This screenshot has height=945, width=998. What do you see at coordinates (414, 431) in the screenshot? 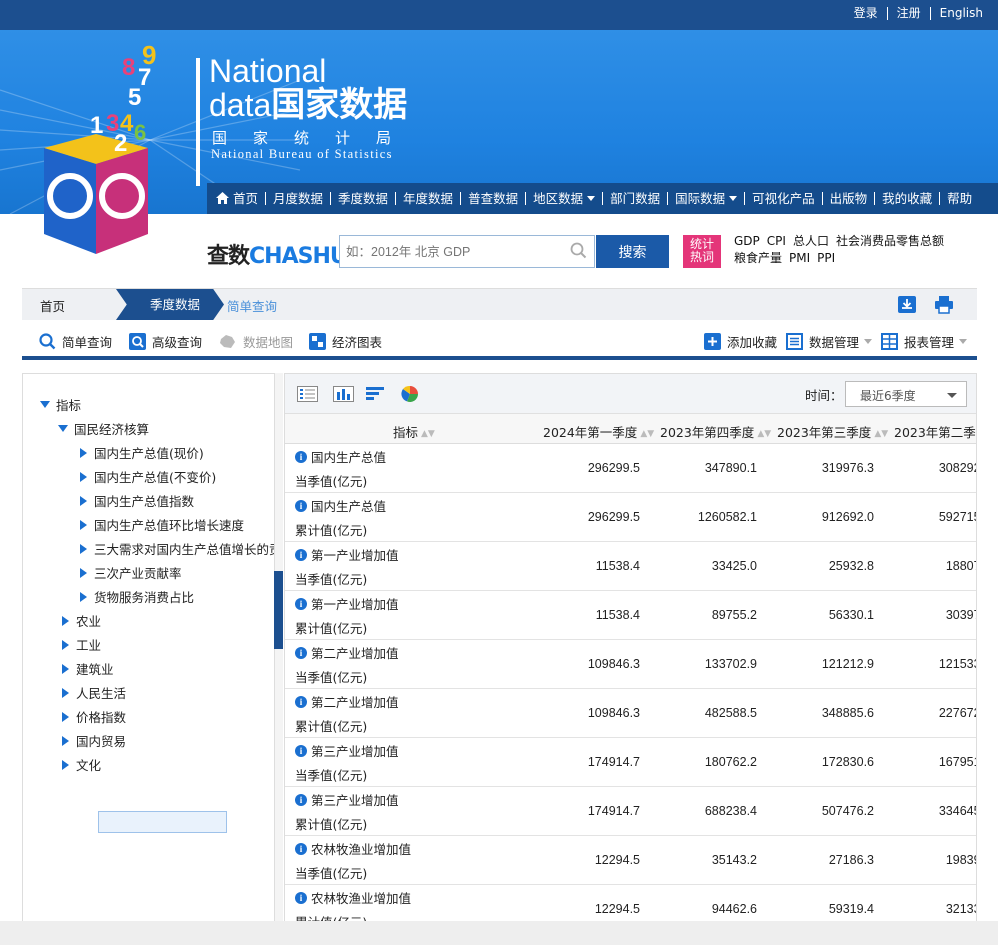
I see `col-header-indicator: 指标 ▲▼` at bounding box center [414, 431].